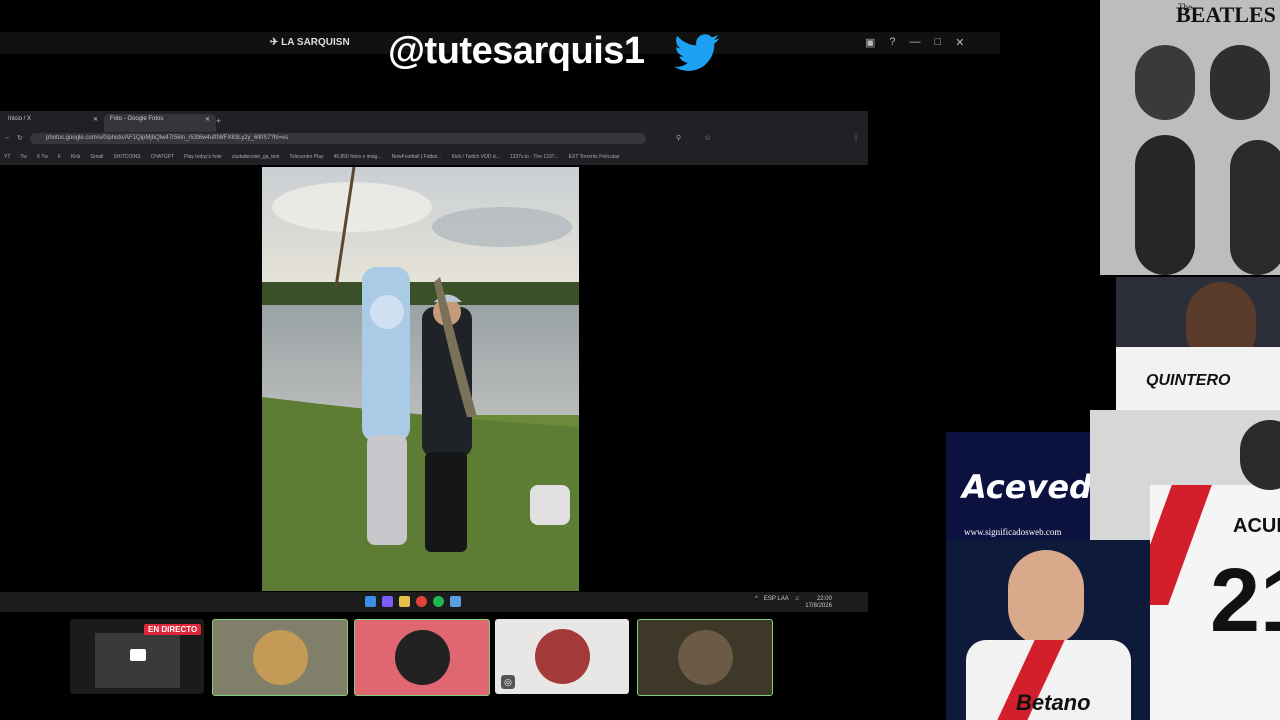  Describe the element at coordinates (870, 42) in the screenshot. I see `inbox-icon: ▣` at that location.